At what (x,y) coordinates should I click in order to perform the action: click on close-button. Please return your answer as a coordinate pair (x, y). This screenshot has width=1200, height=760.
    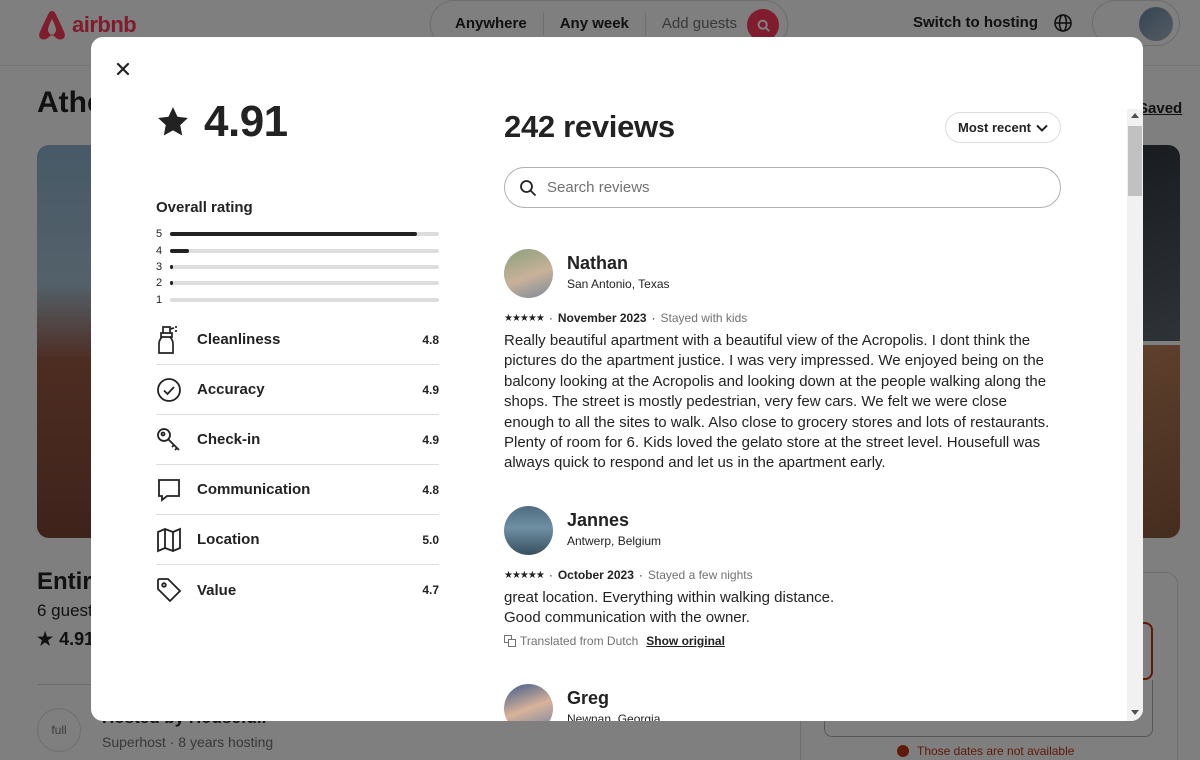
    Looking at the image, I should click on (123, 69).